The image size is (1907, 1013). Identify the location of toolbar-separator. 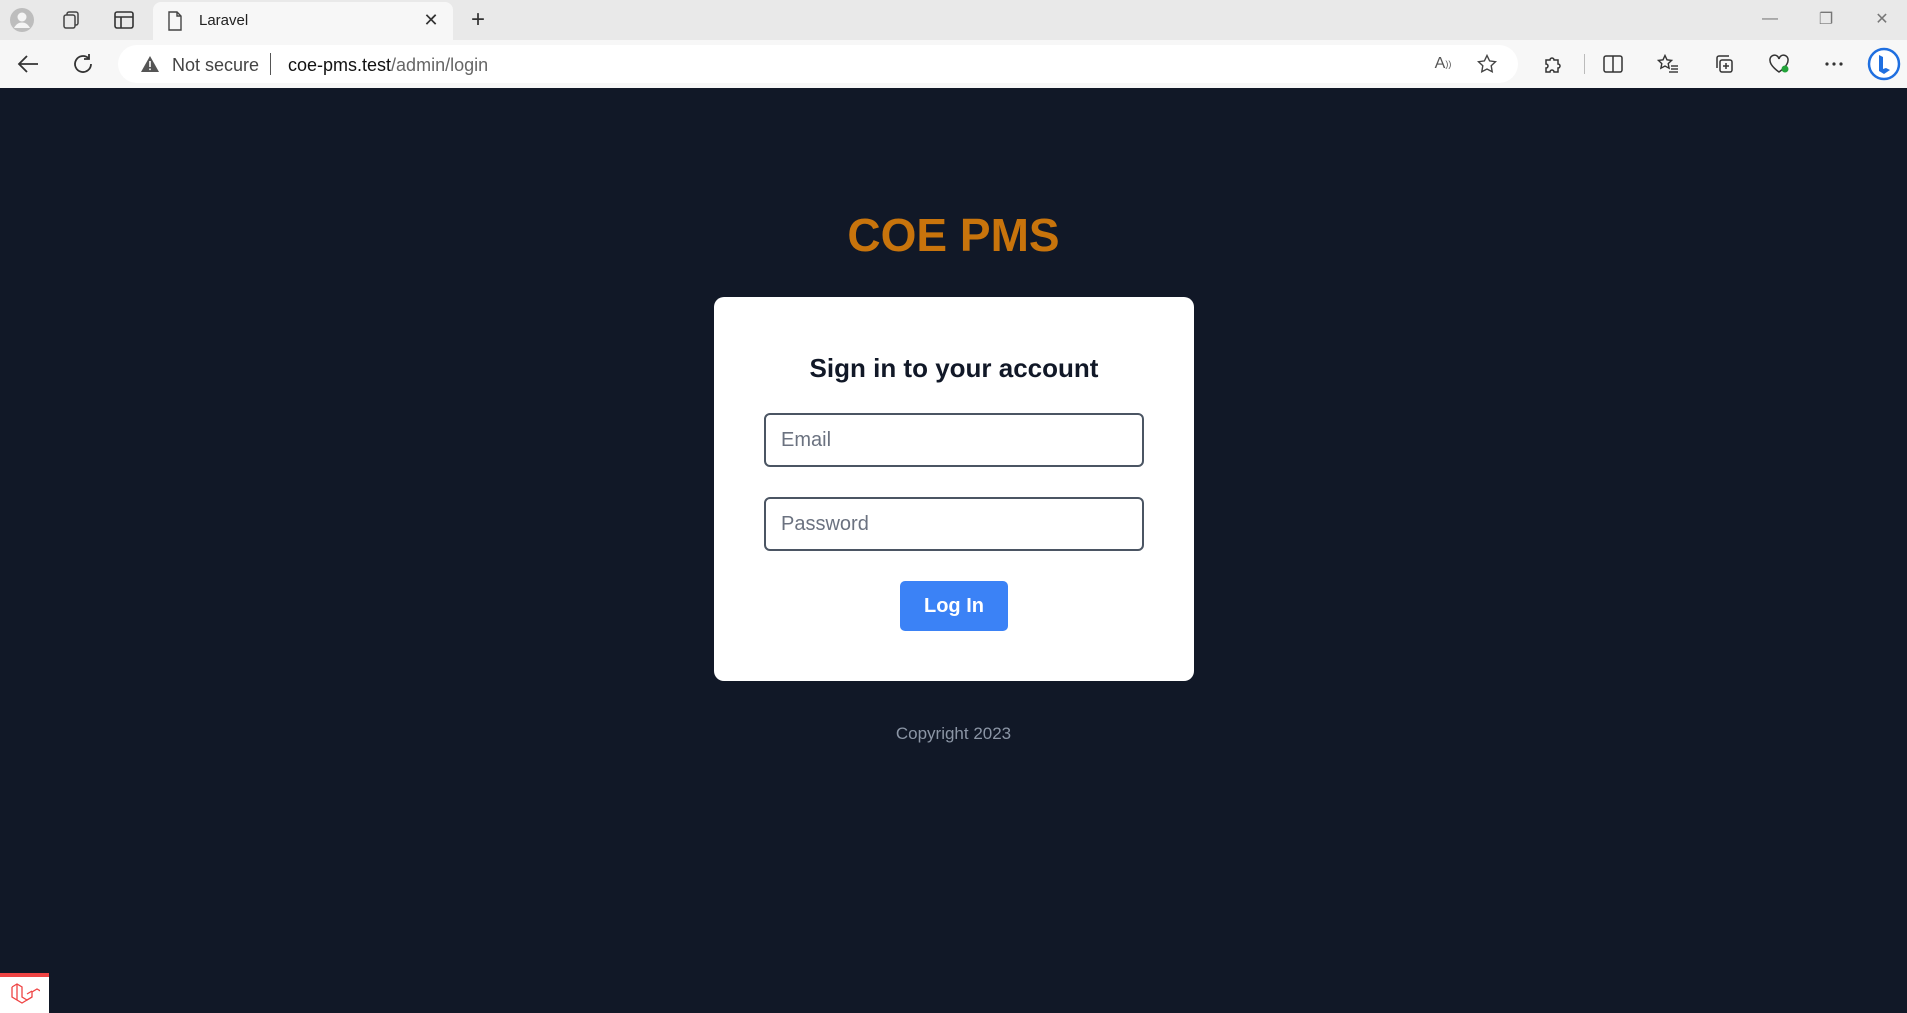
(1584, 64).